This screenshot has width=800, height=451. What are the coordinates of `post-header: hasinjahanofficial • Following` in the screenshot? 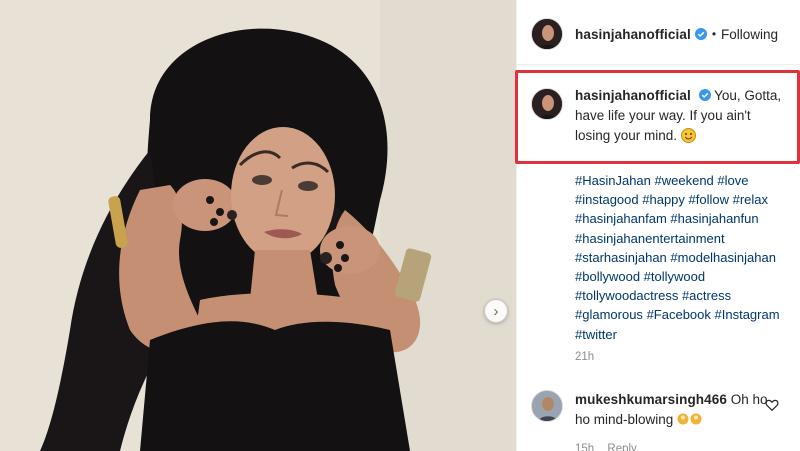 It's located at (654, 34).